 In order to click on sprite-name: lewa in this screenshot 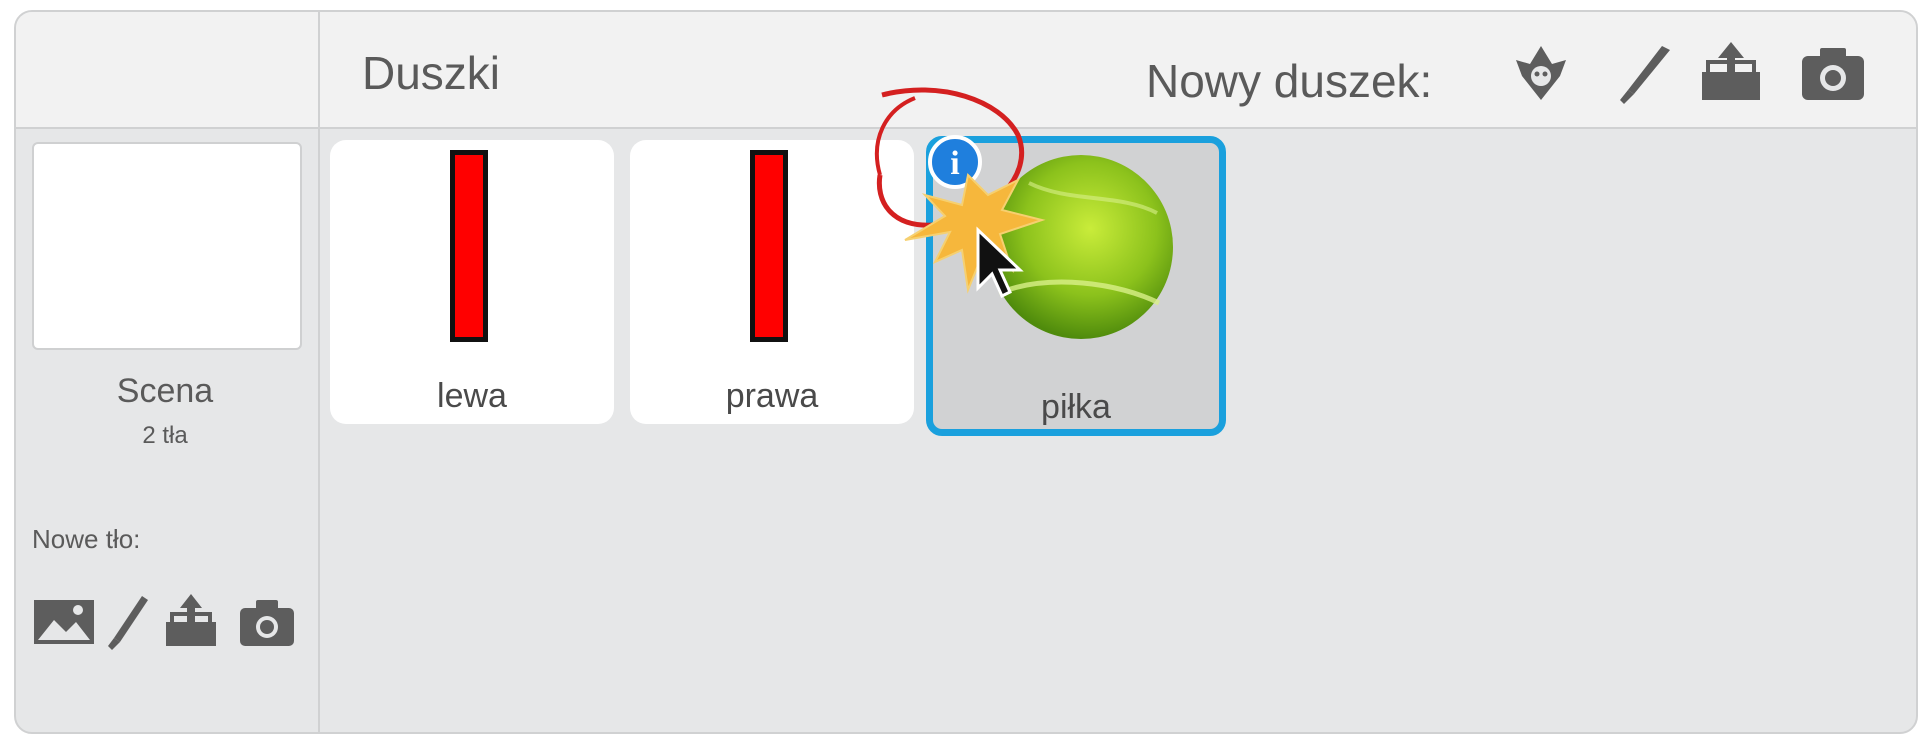, I will do `click(472, 396)`.